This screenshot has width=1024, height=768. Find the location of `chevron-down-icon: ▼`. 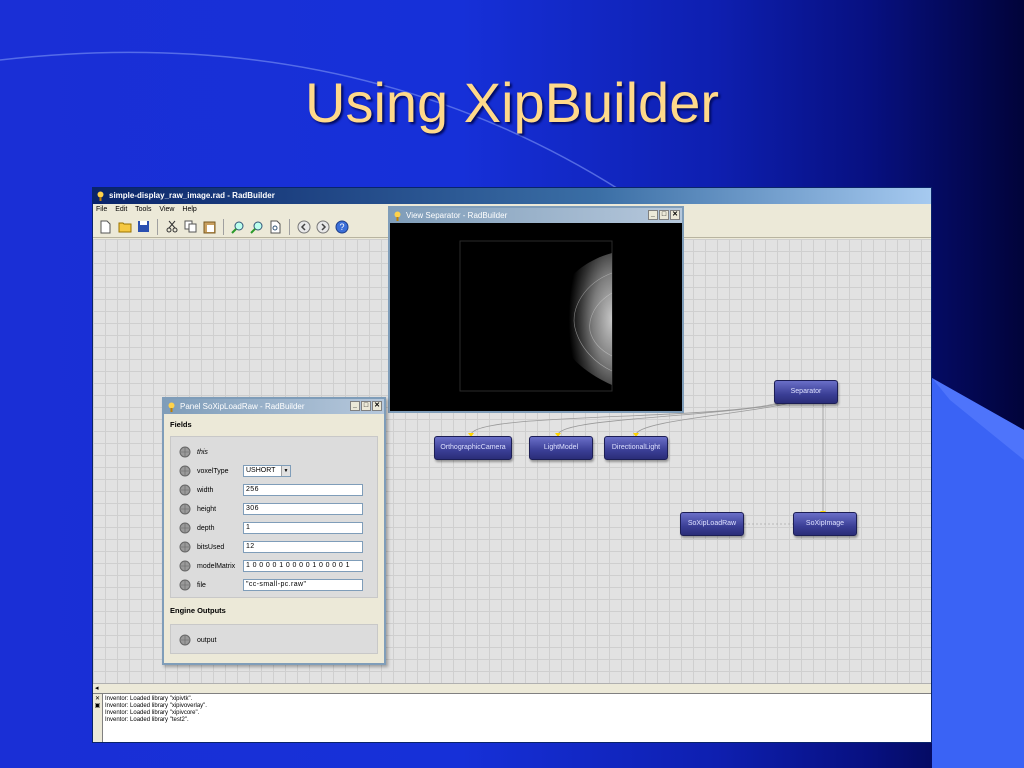

chevron-down-icon: ▼ is located at coordinates (285, 471).